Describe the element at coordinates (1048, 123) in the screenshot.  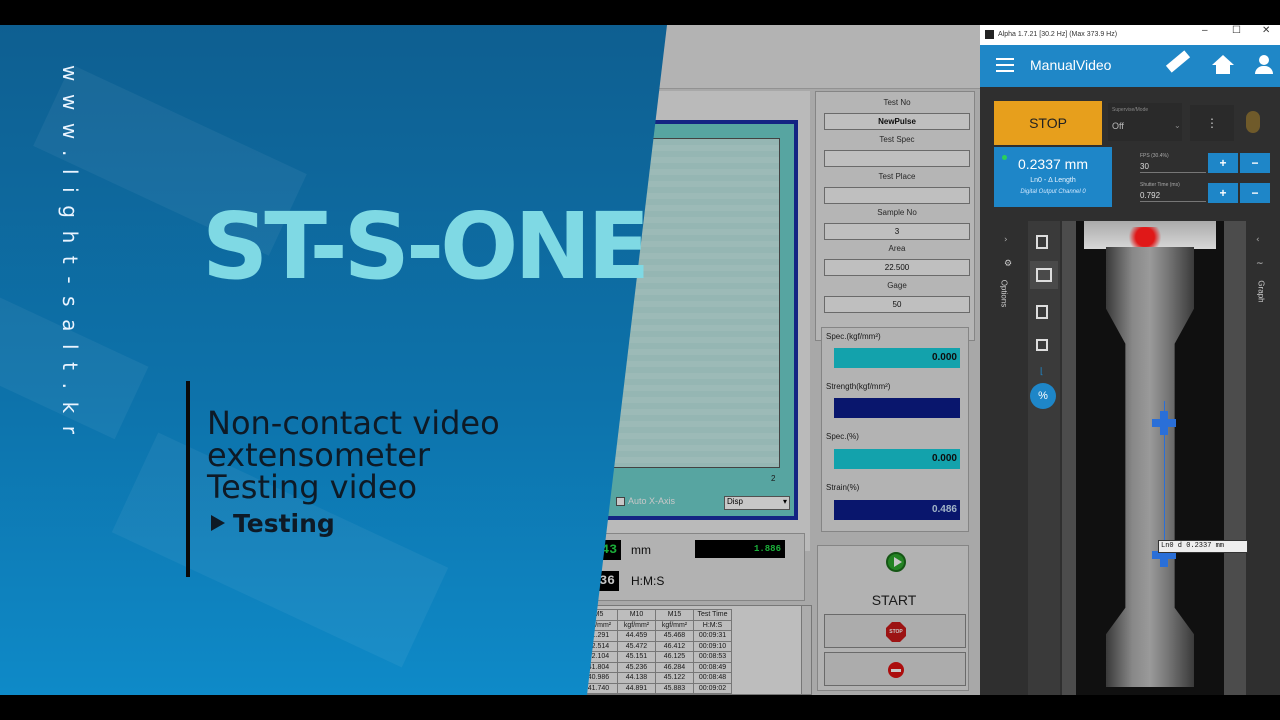
I see `stop-recording-button: STOP` at that location.